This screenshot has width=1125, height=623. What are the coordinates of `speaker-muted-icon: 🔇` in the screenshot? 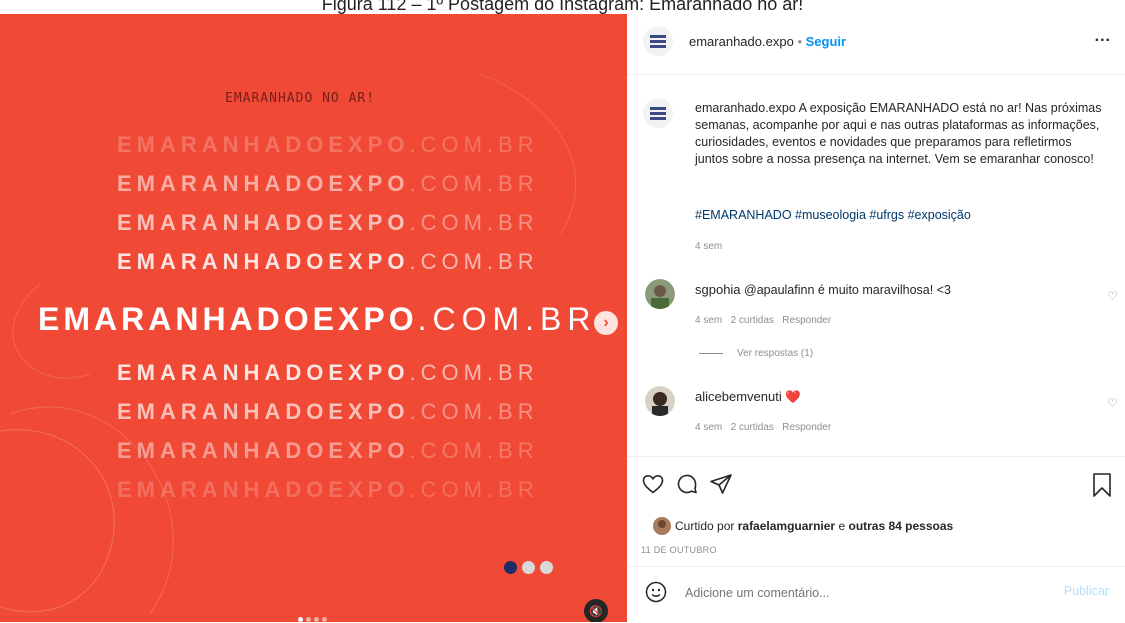 It's located at (596, 611).